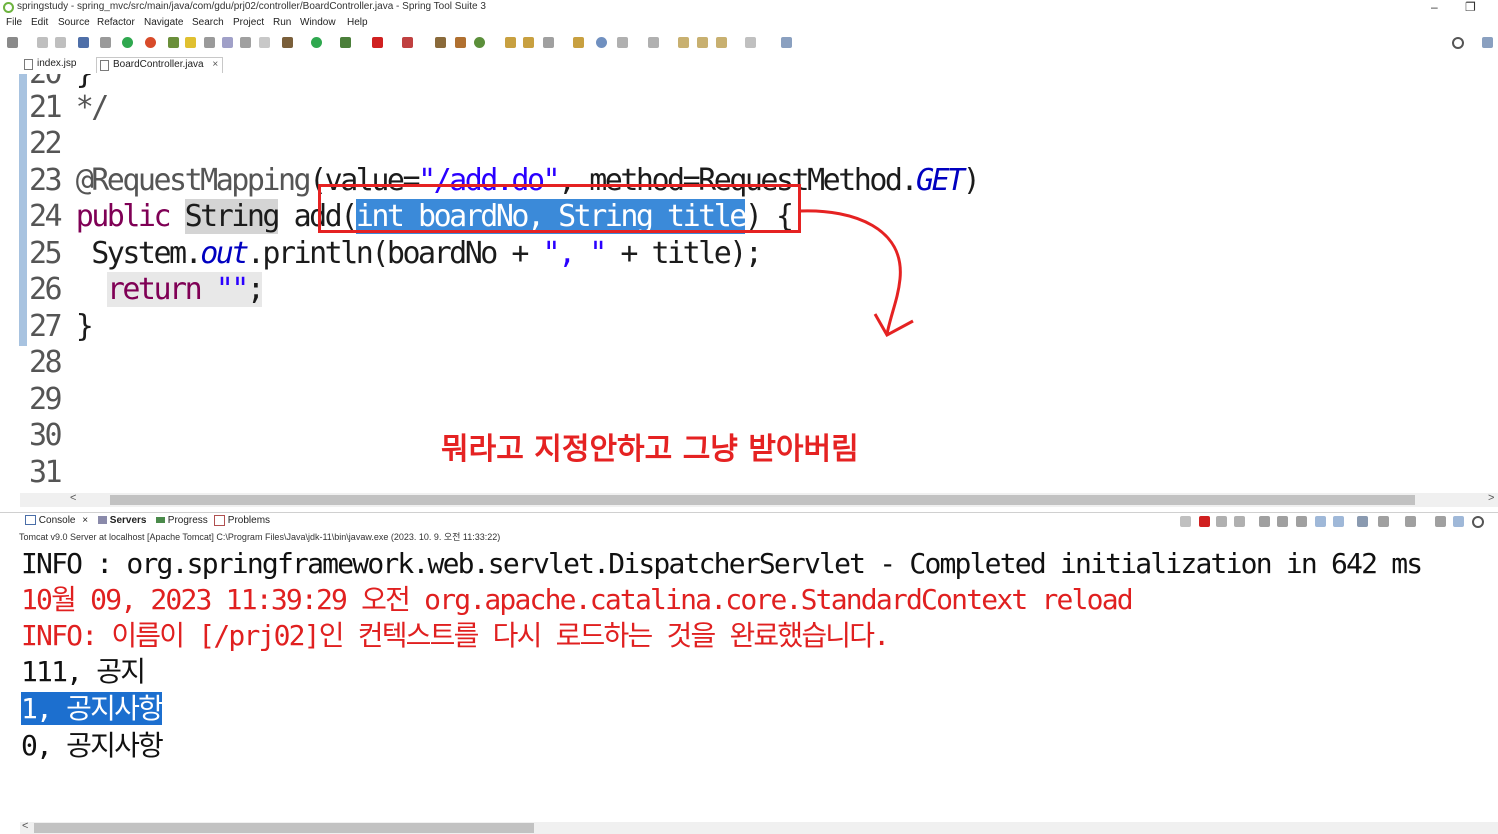 This screenshot has height=834, width=1498. Describe the element at coordinates (92, 745) in the screenshot. I see `console-line: 0, 공지사항` at that location.